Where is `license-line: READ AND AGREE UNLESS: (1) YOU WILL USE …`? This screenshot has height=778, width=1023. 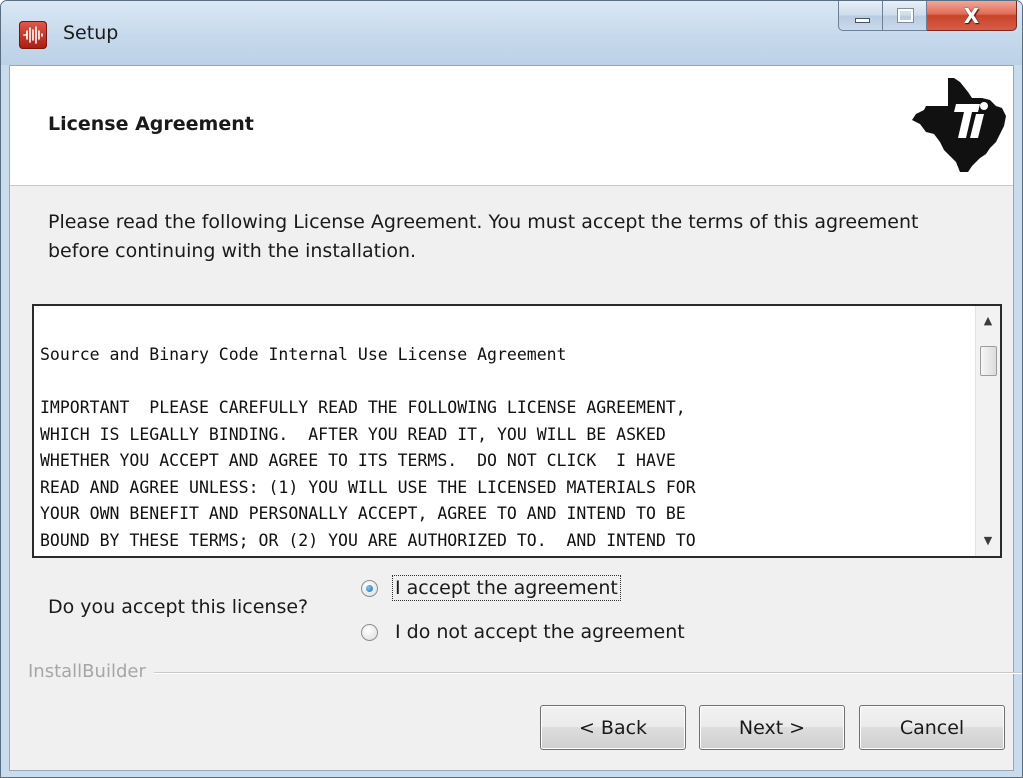
license-line: READ AND AGREE UNLESS: (1) YOU WILL USE … is located at coordinates (368, 487).